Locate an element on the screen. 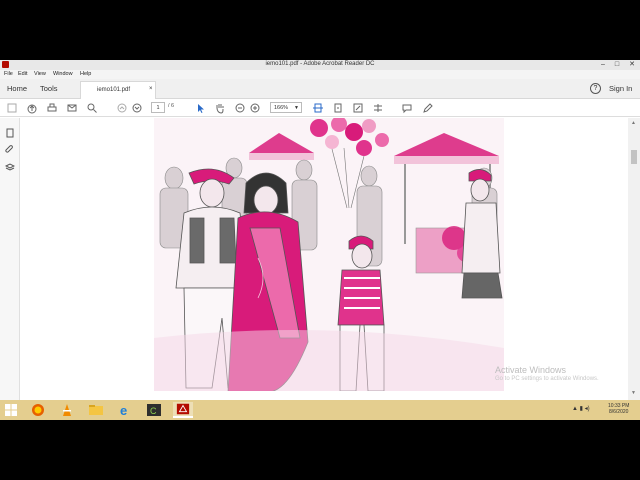 Image resolution: width=640 pixels, height=480 pixels. taskbar-clock: 10:33 PM 8/6/2020 is located at coordinates (618, 409).